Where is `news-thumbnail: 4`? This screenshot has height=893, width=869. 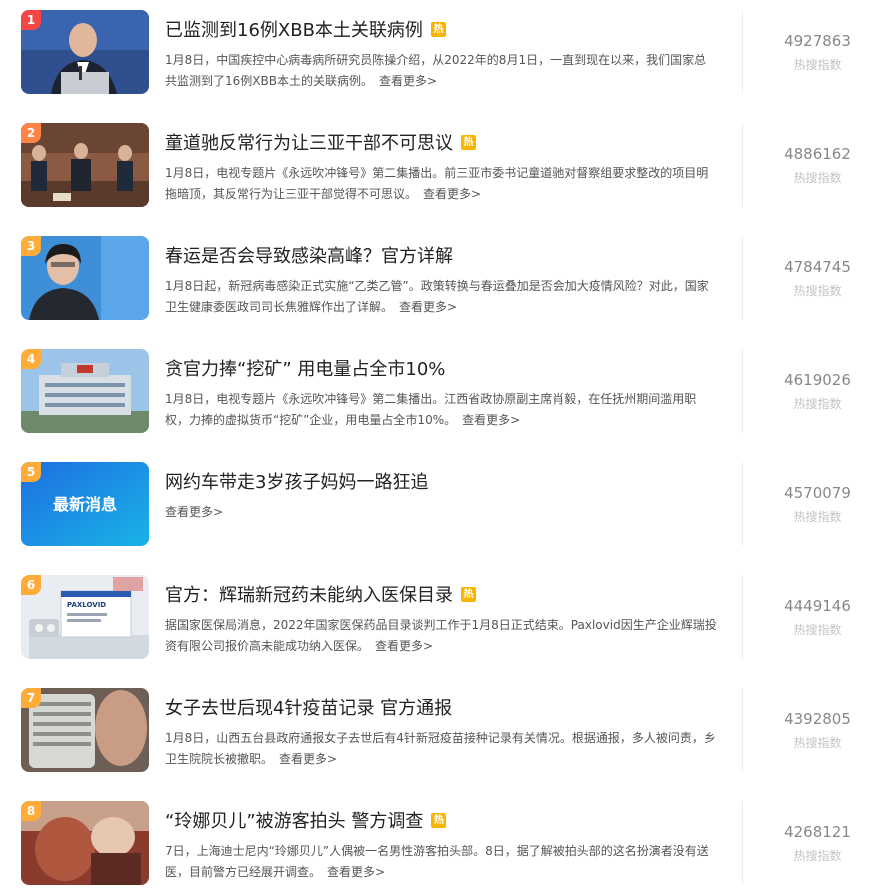 news-thumbnail: 4 is located at coordinates (85, 391).